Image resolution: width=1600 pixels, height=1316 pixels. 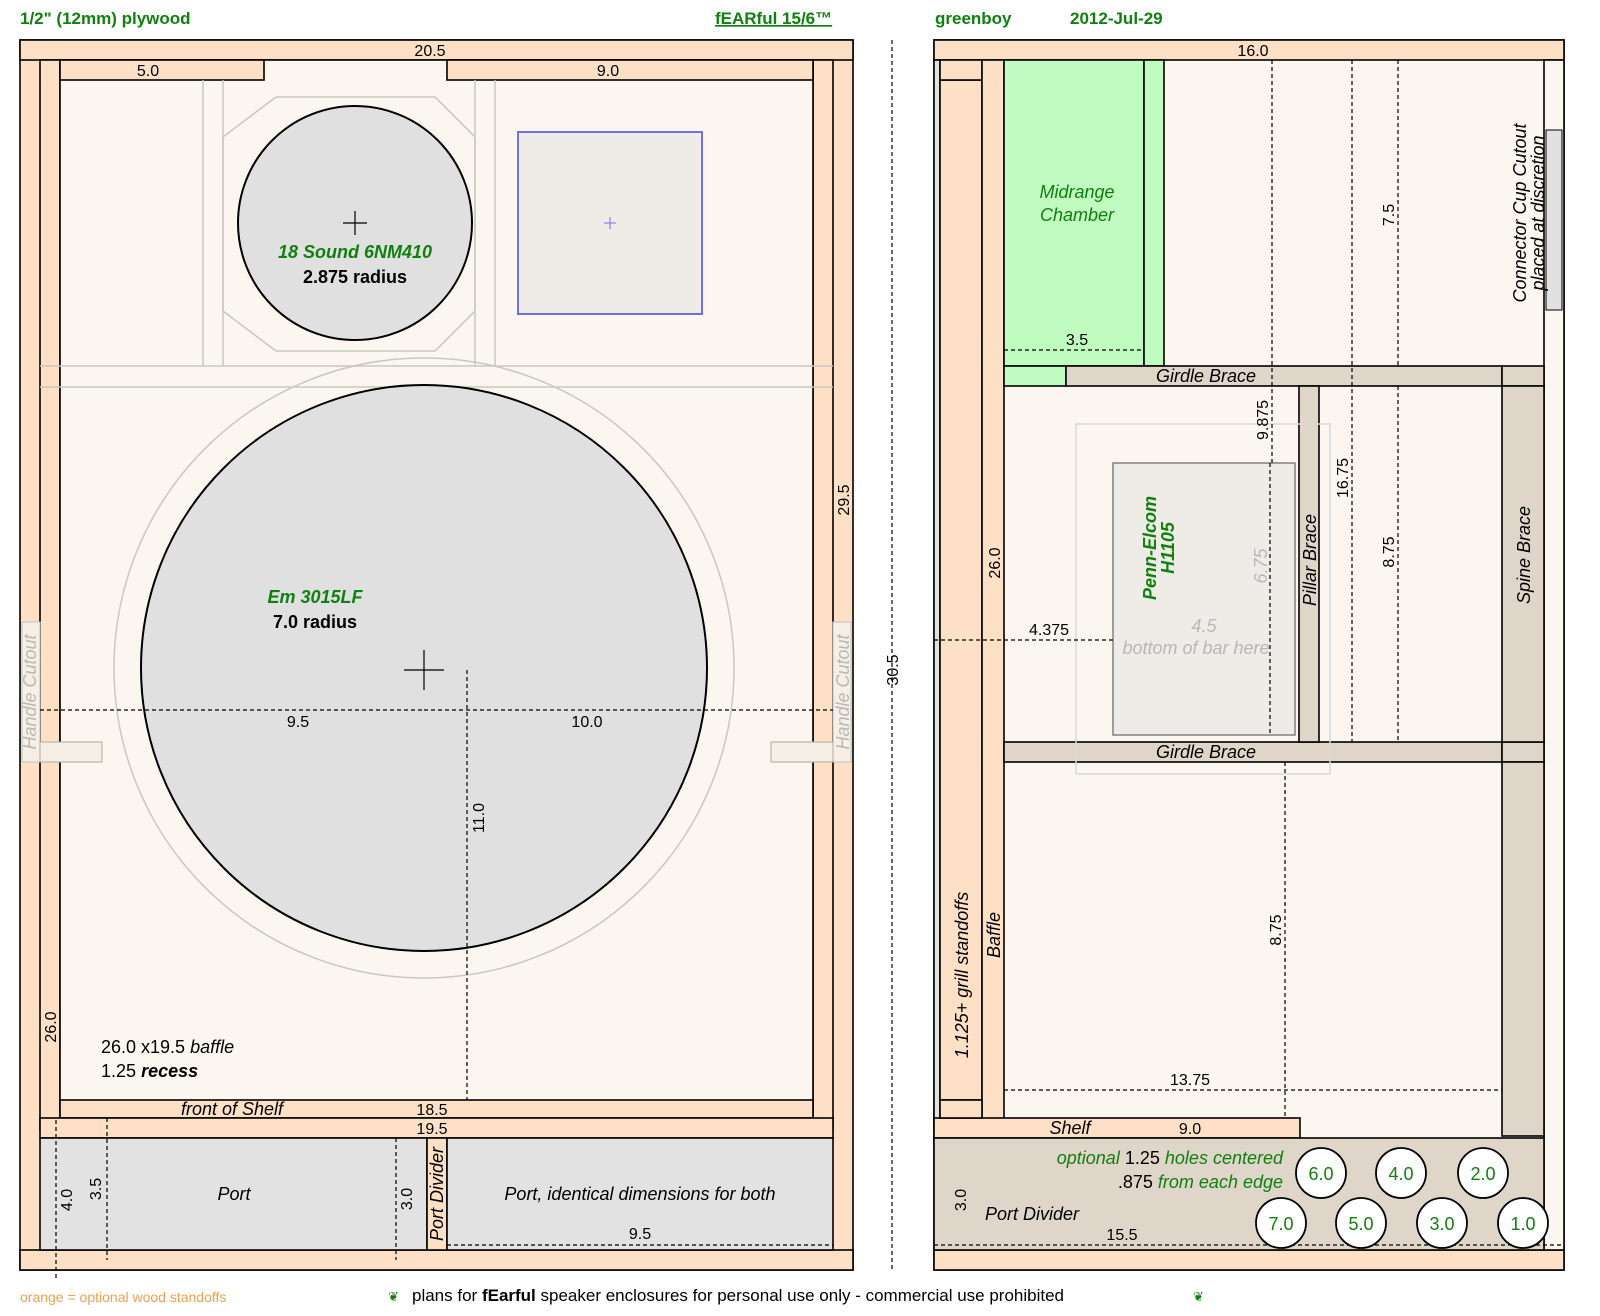 What do you see at coordinates (1523, 752) in the screenshot?
I see `girdle-brace-bottom-end` at bounding box center [1523, 752].